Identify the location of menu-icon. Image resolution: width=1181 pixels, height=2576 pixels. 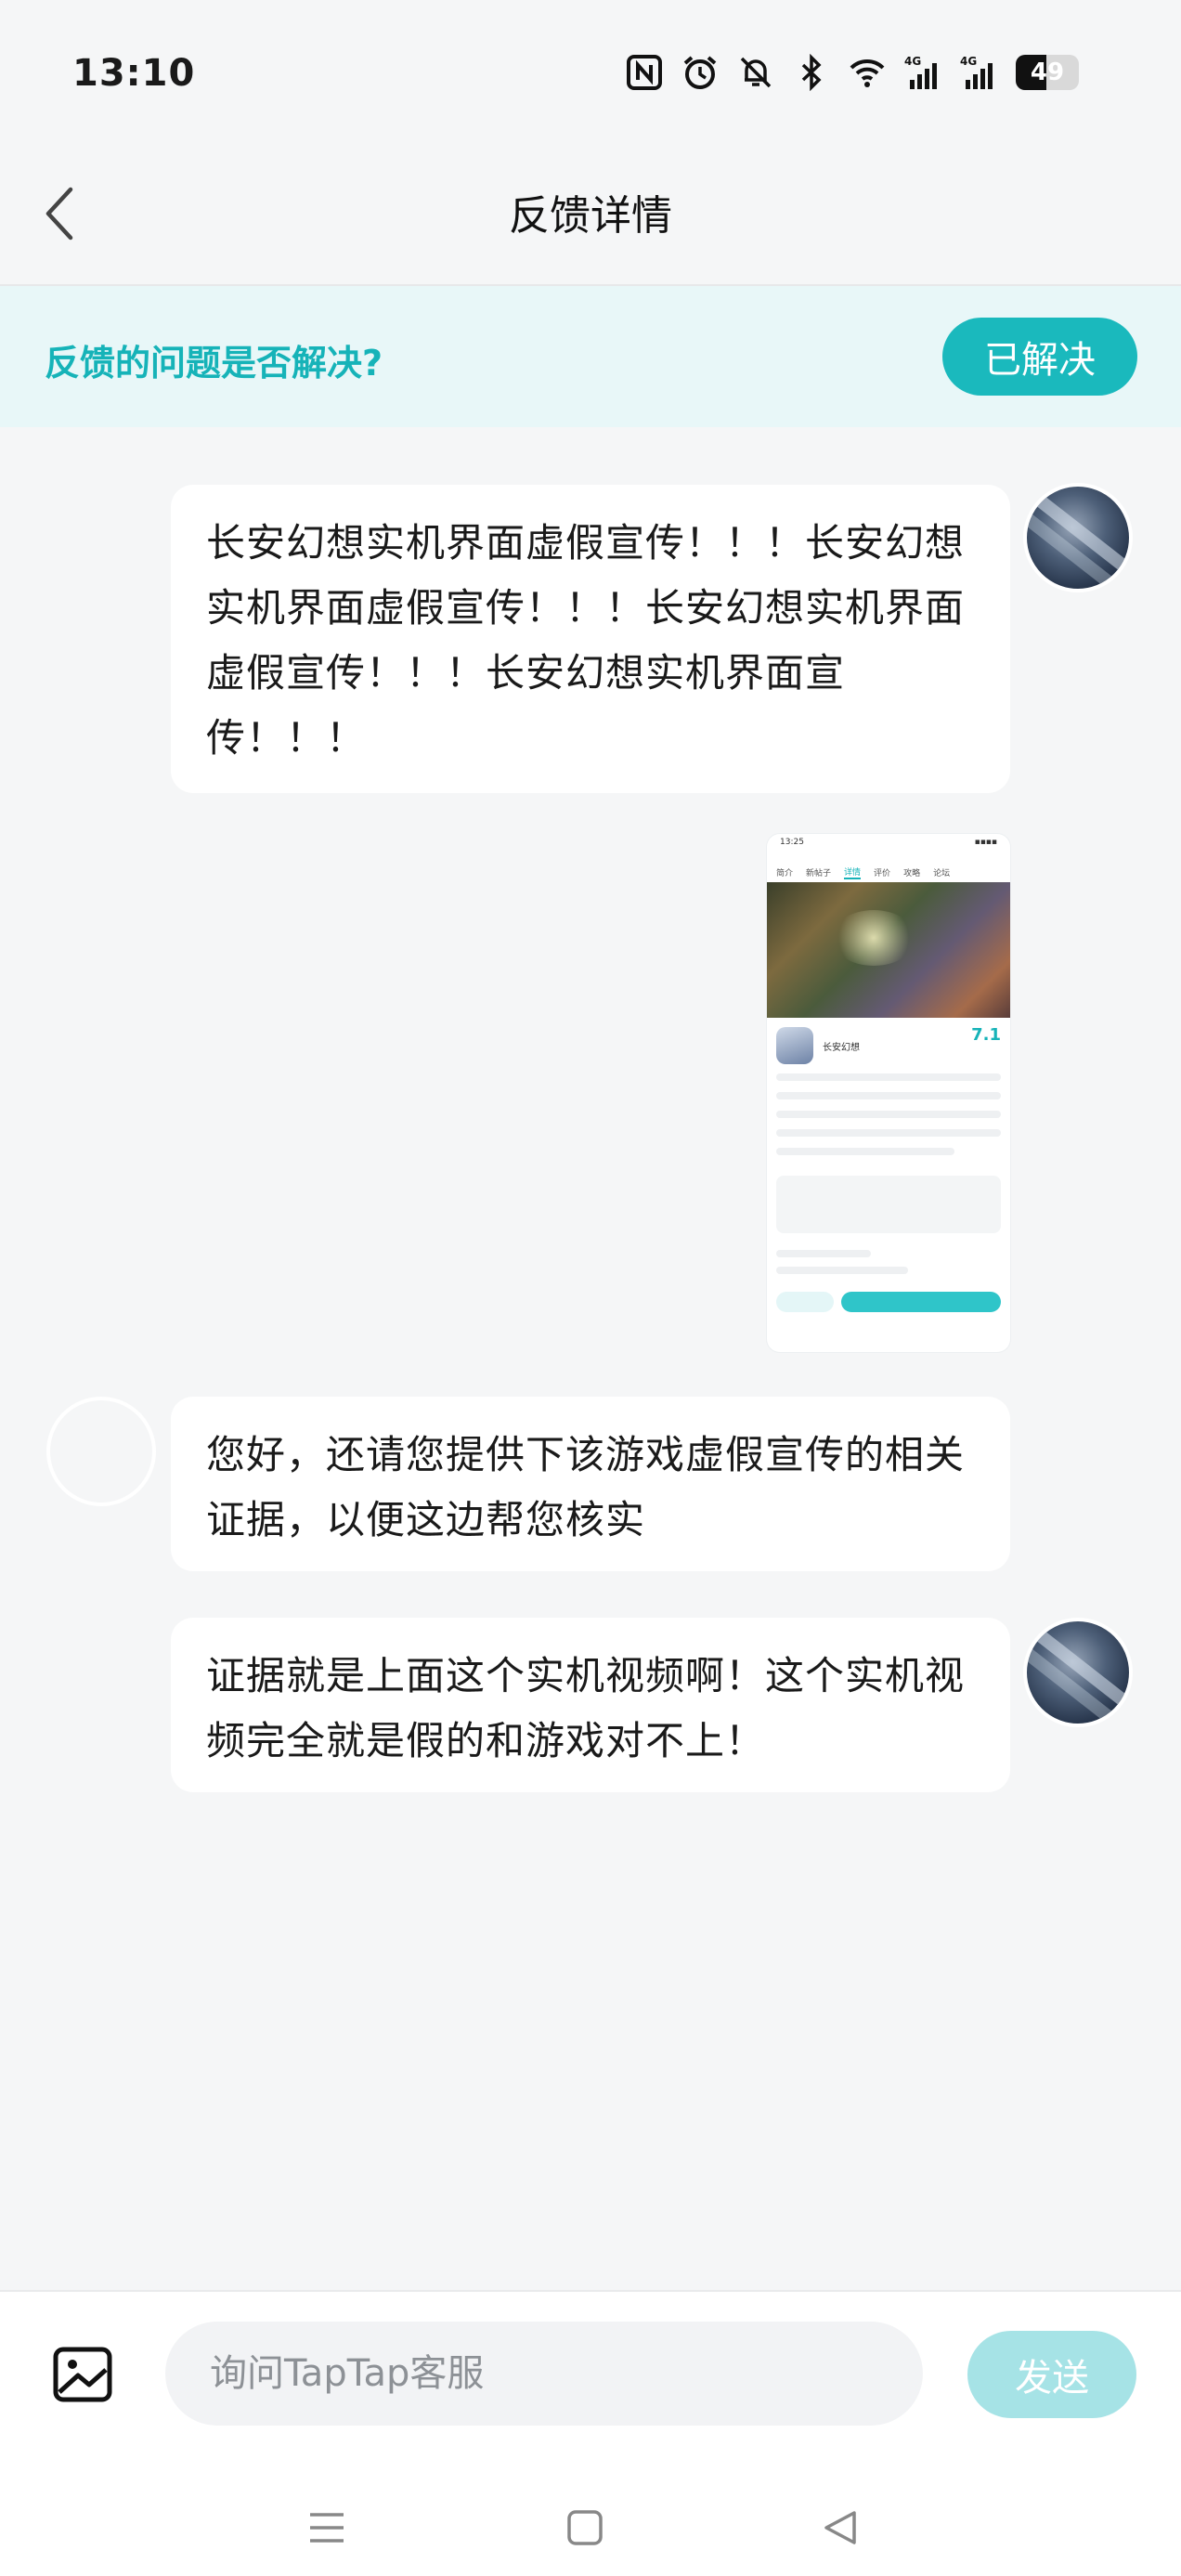
(327, 2528).